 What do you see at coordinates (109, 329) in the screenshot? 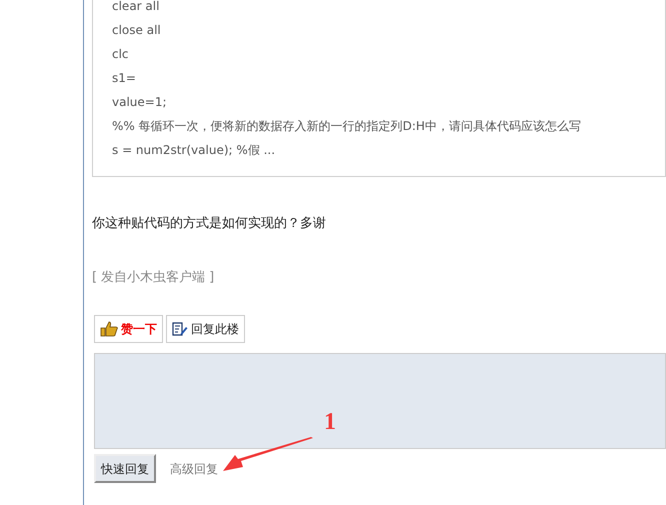
I see `thumbs-up-icon` at bounding box center [109, 329].